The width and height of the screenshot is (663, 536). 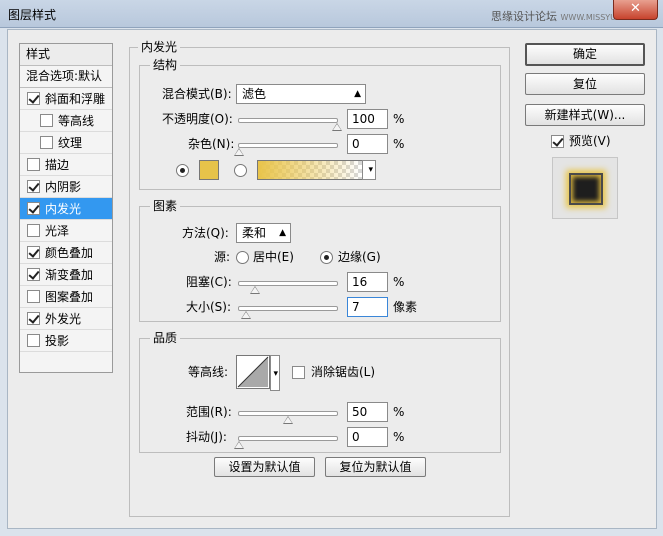 What do you see at coordinates (46, 142) in the screenshot?
I see `texture-checkbox` at bounding box center [46, 142].